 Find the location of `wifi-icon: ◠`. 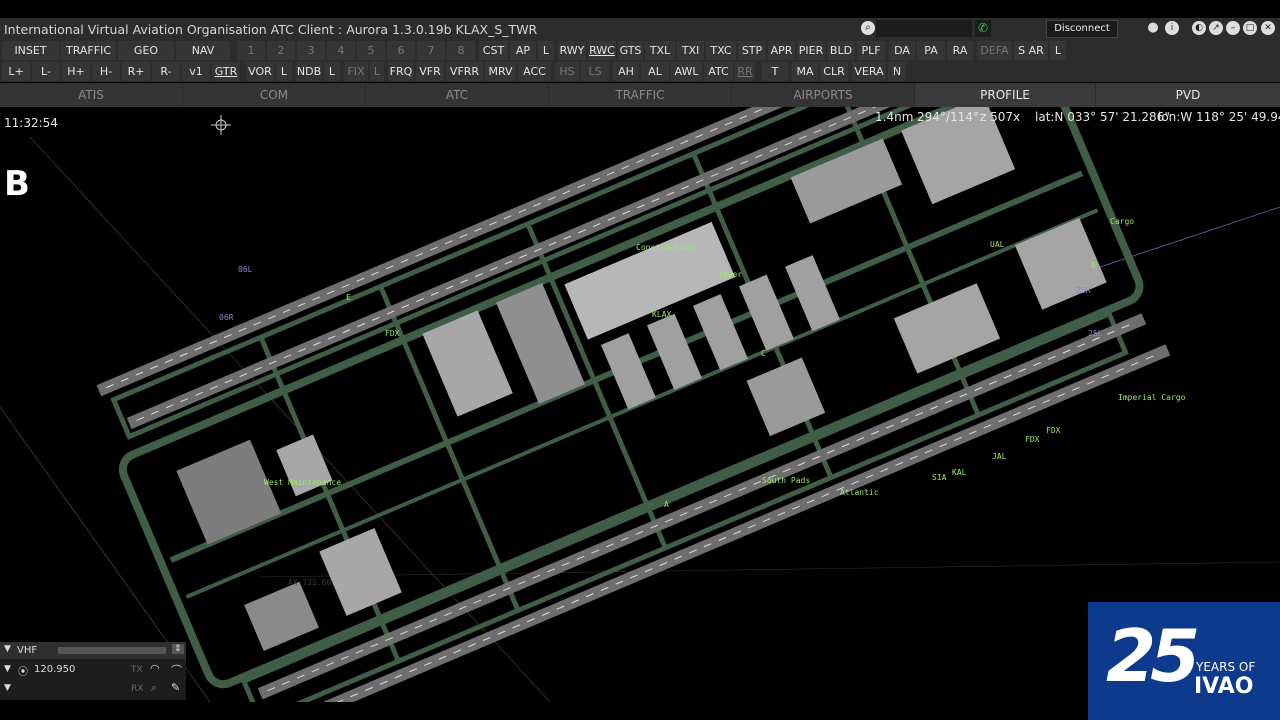

wifi-icon: ◠ is located at coordinates (155, 668).